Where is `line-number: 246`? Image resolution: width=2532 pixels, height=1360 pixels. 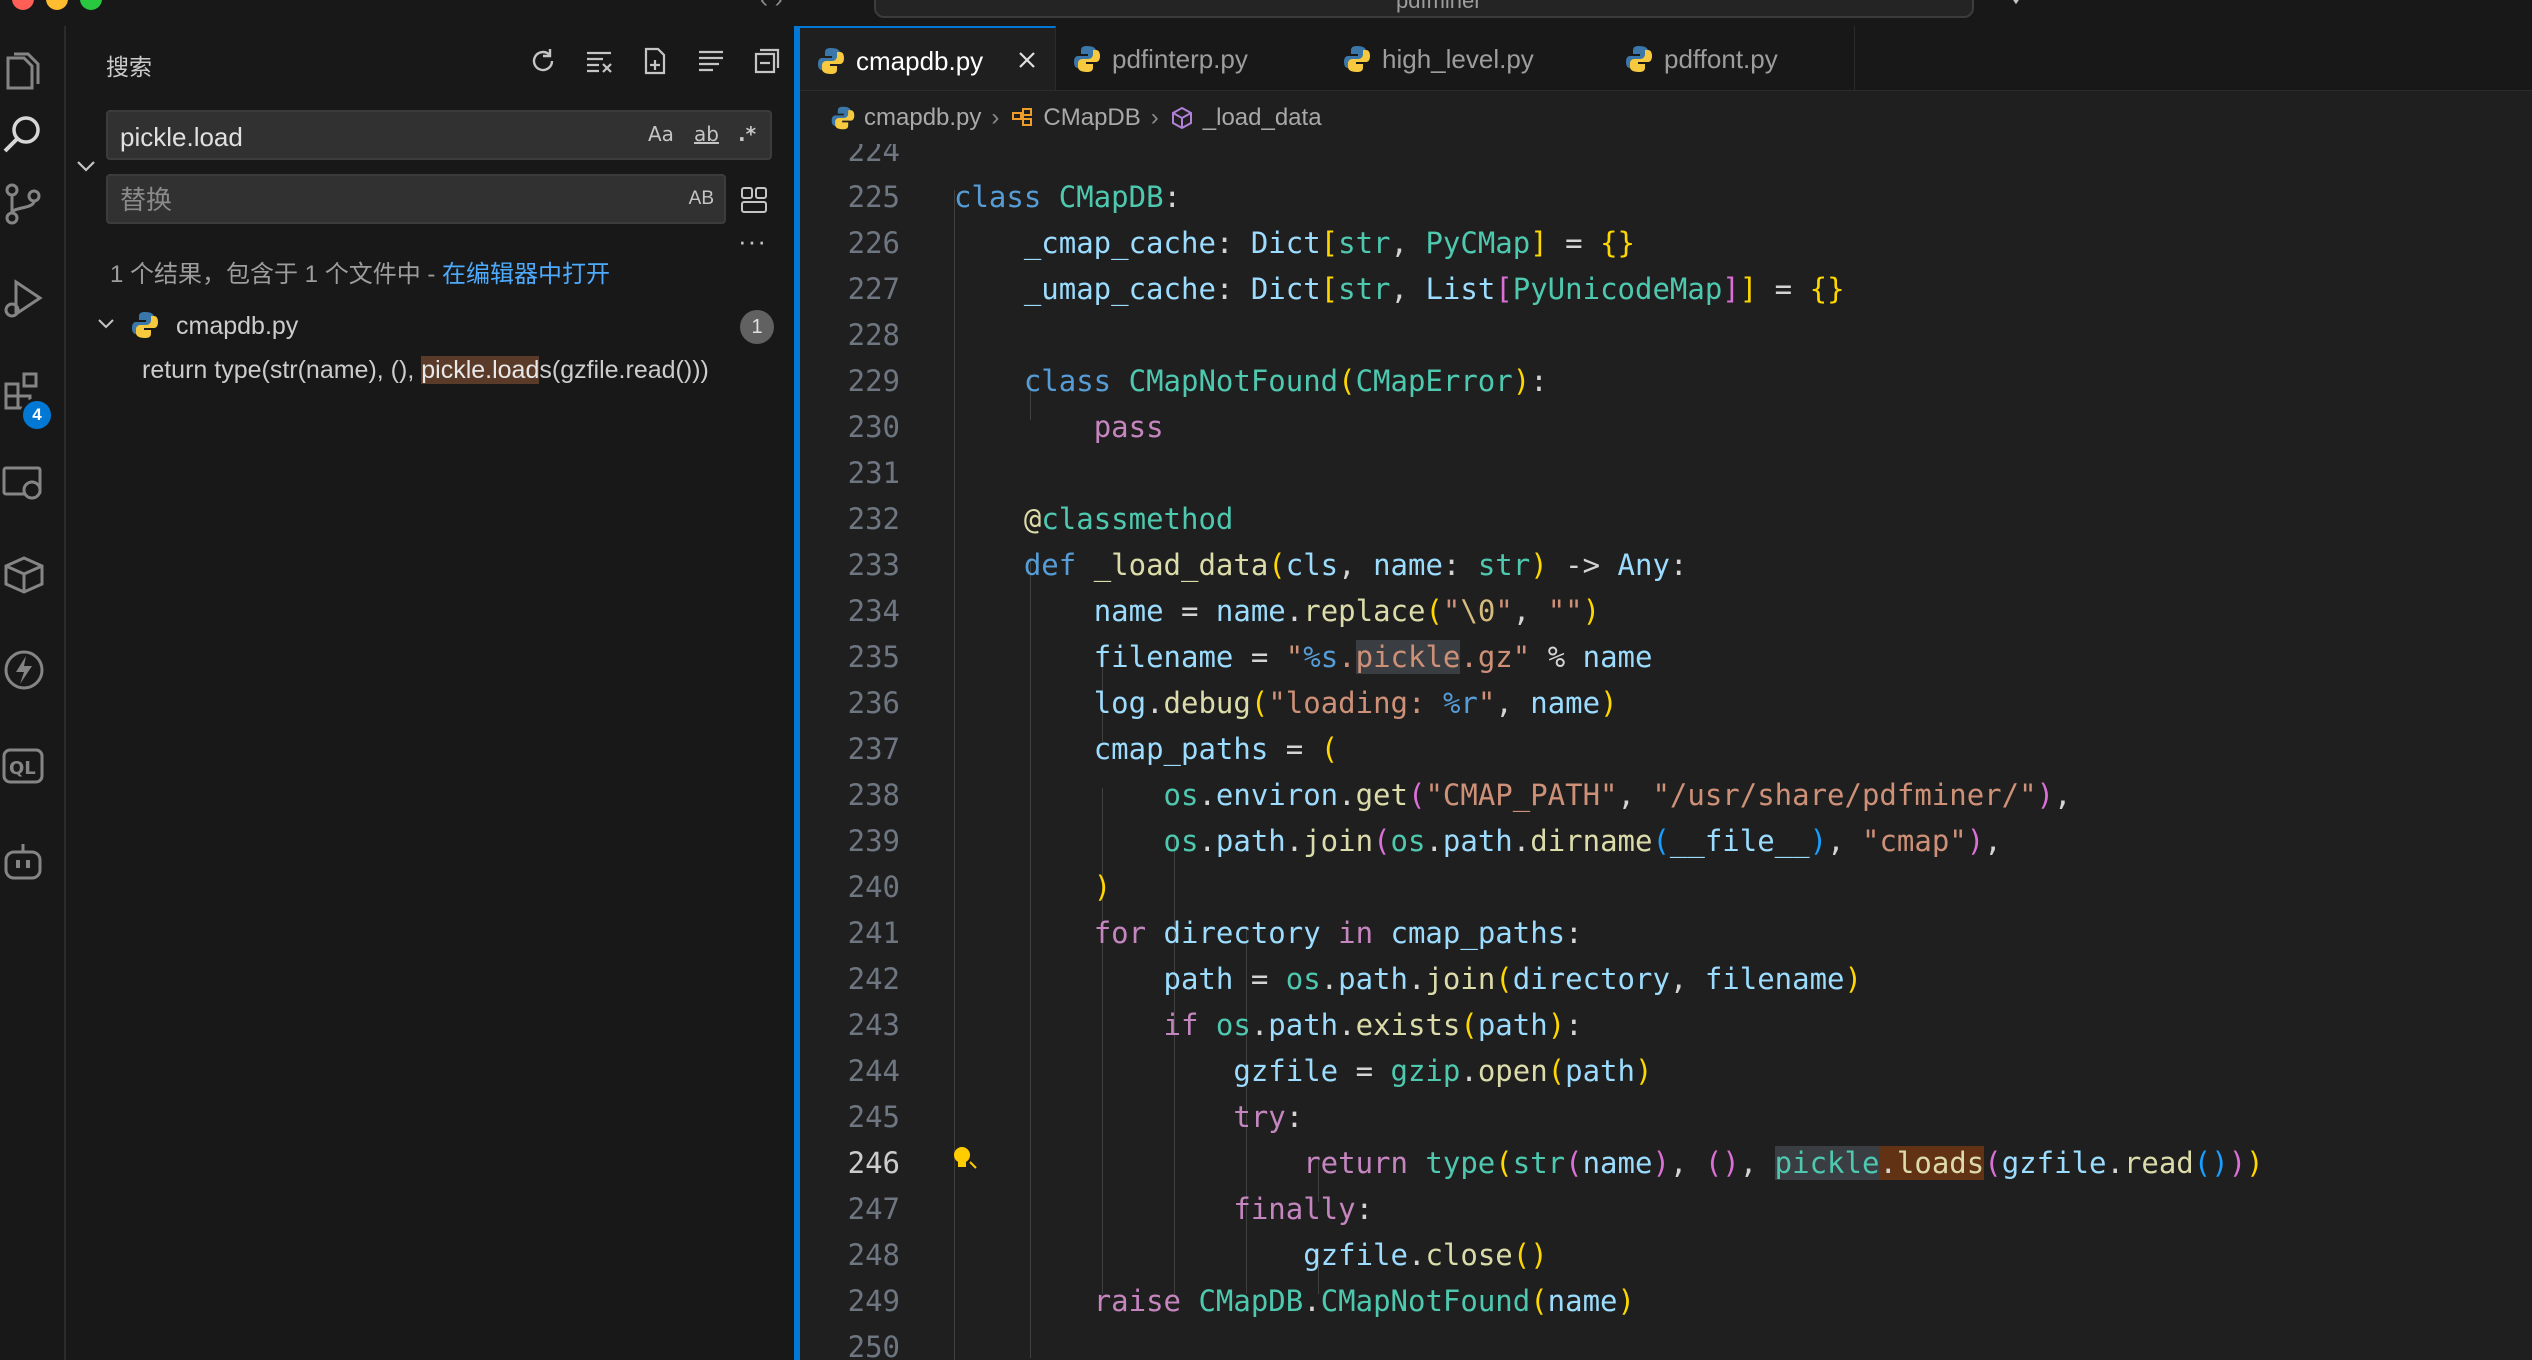
line-number: 246 is located at coordinates (850, 1163).